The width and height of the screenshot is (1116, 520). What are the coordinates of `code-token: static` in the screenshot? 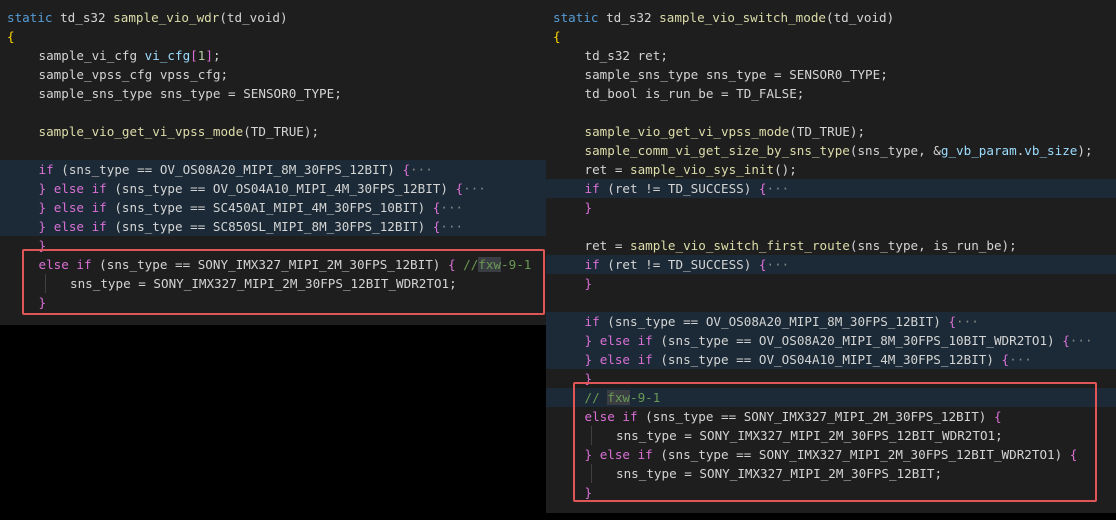 It's located at (30, 17).